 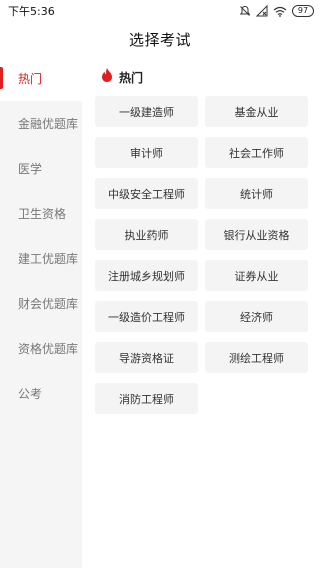 I want to click on sidebar-item-health-qualification: 卫生资格, so click(x=41, y=213).